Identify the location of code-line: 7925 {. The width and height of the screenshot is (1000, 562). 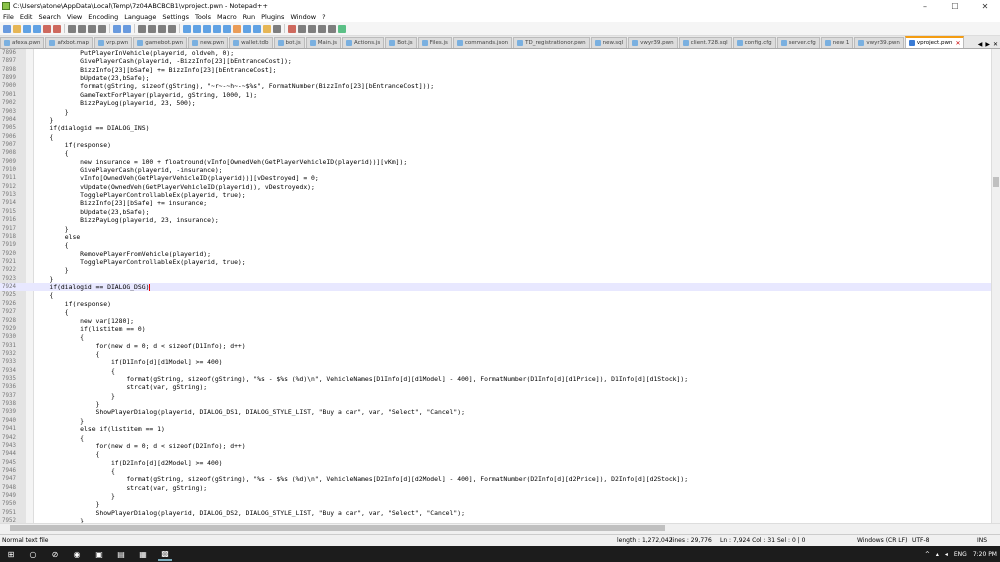
(495, 295).